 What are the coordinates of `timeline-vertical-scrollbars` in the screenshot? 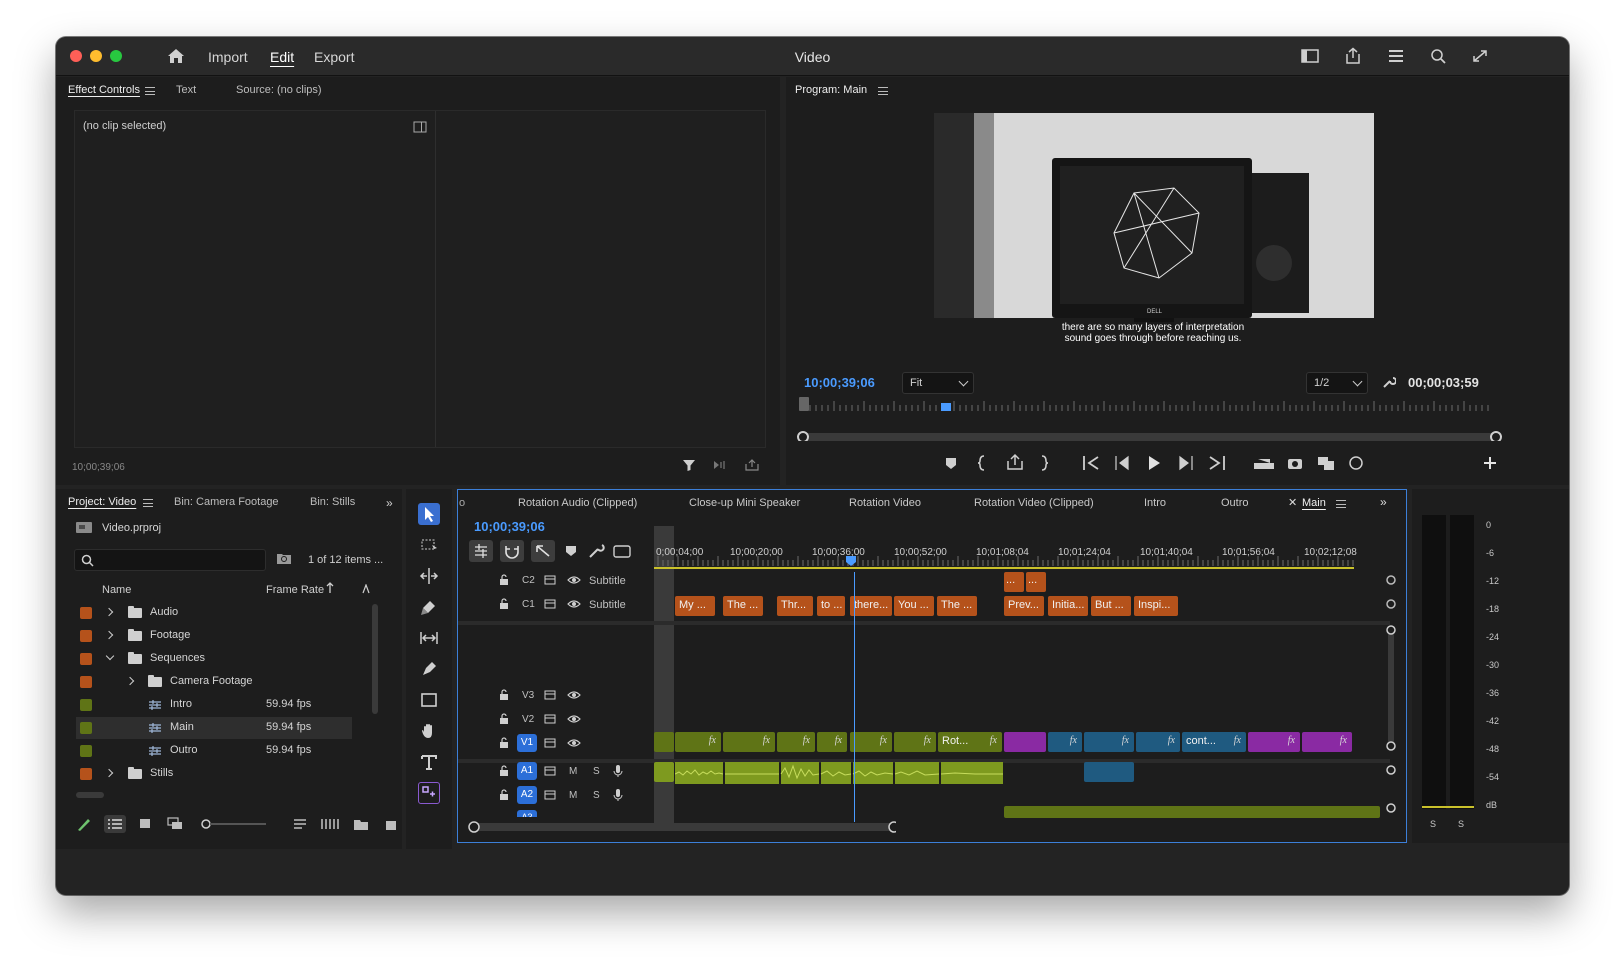 It's located at (1391, 694).